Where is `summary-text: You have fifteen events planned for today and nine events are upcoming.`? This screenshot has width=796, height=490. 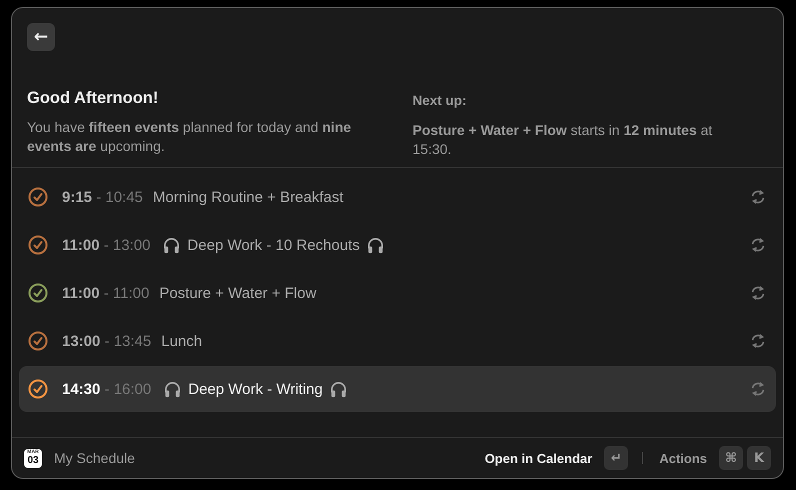
summary-text: You have fifteen events planned for today and nine events are upcoming. is located at coordinates (189, 137).